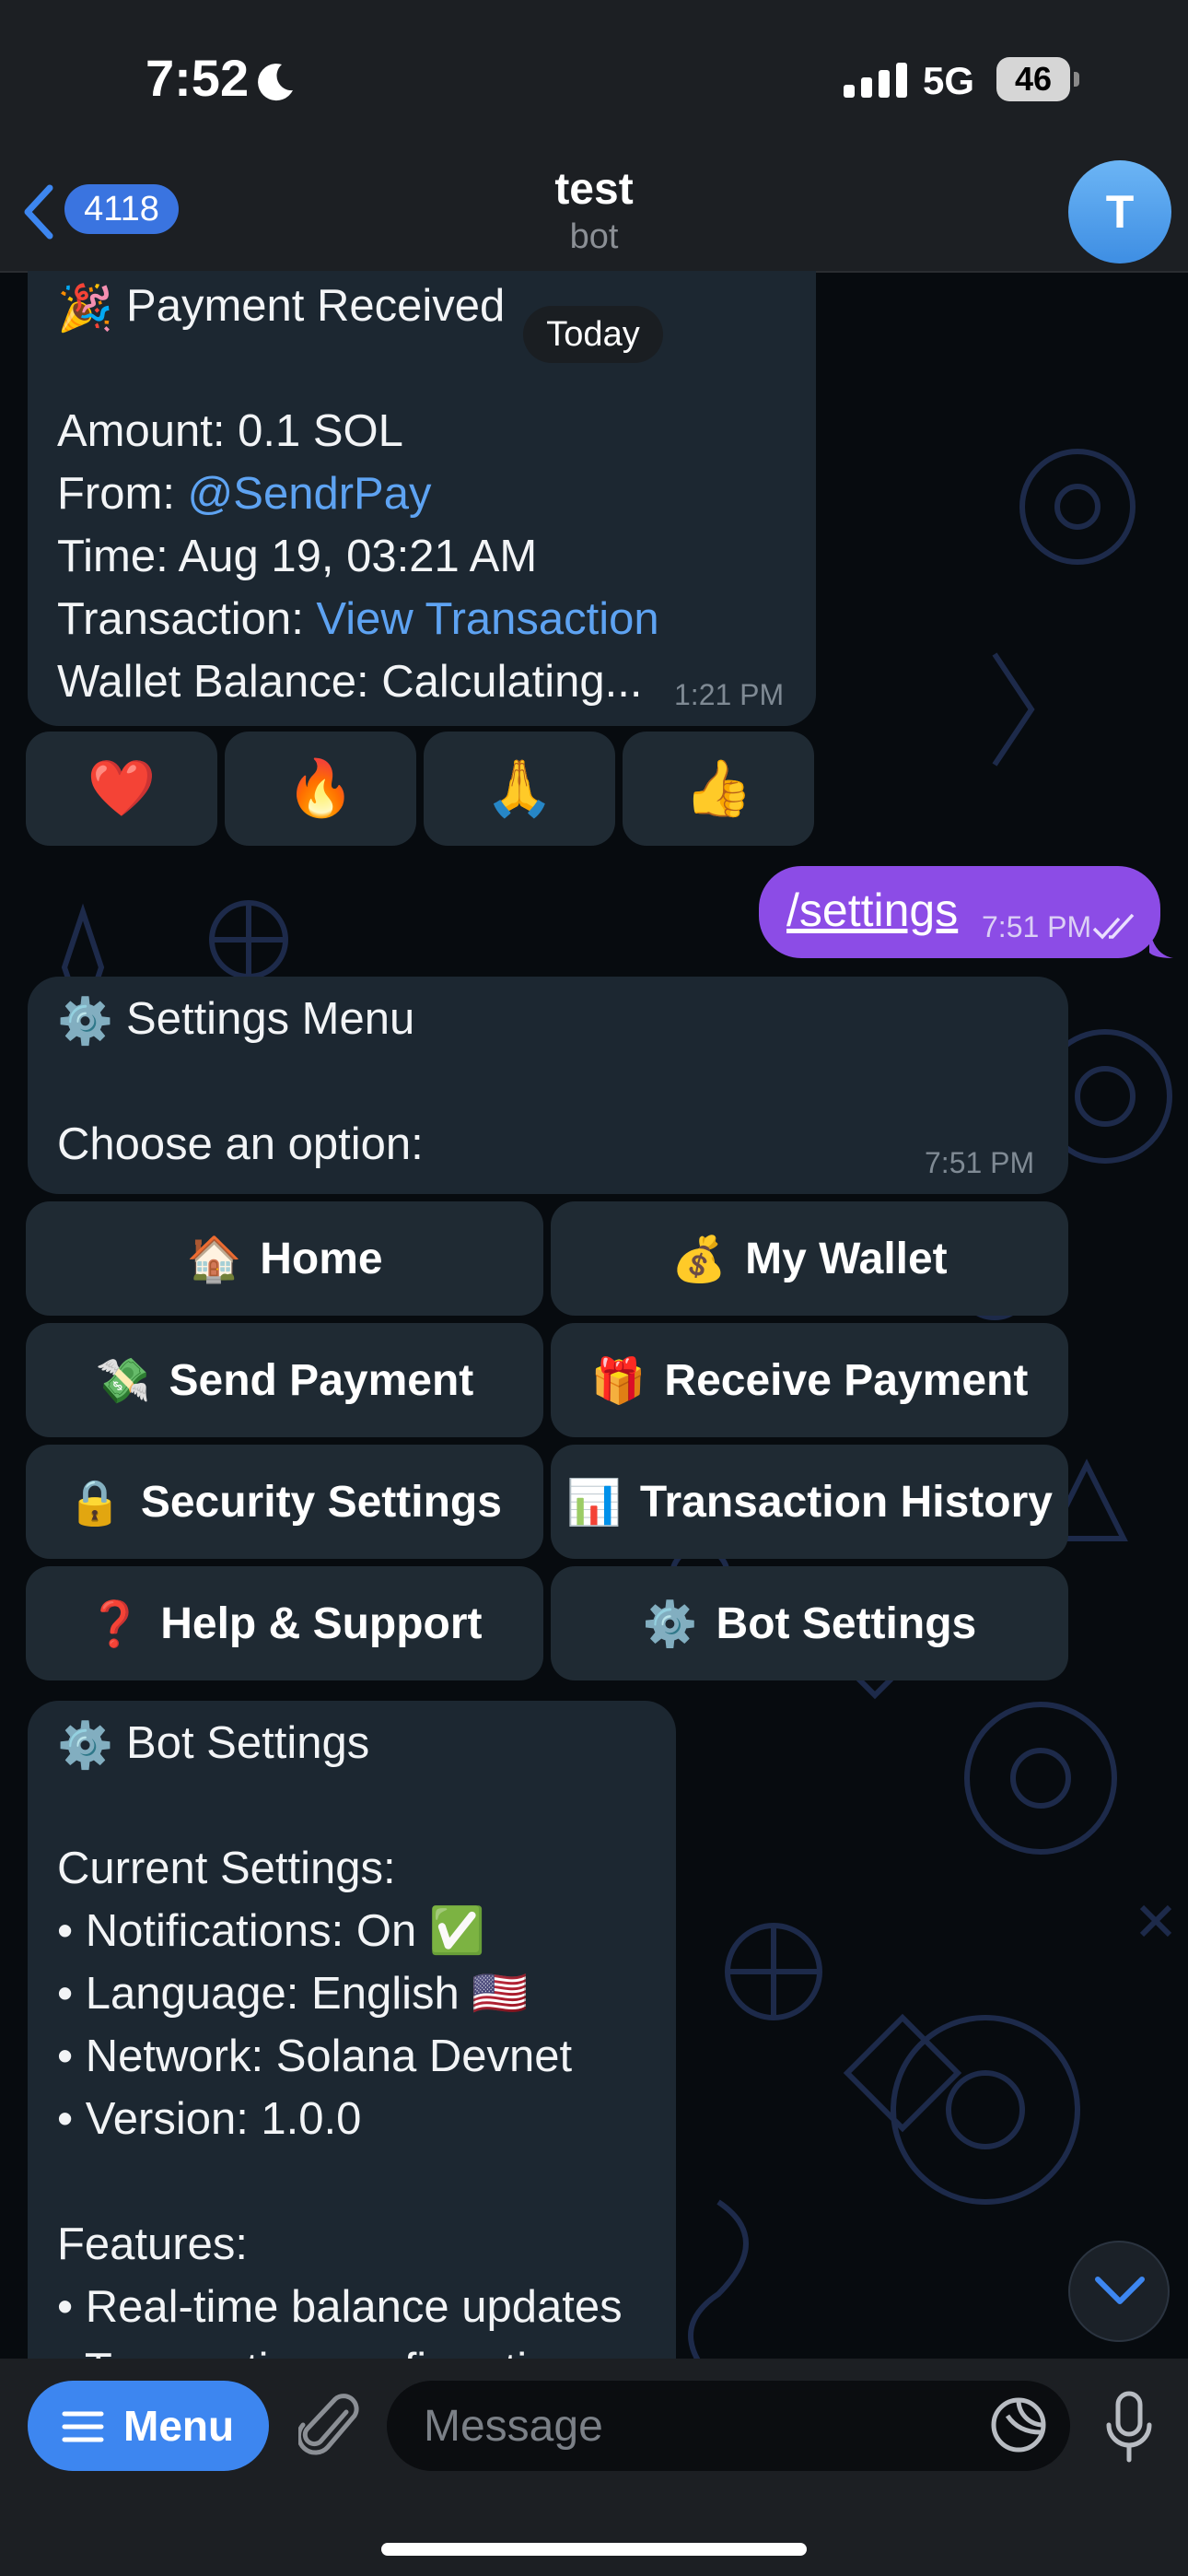 This screenshot has height=2576, width=1188. What do you see at coordinates (594, 189) in the screenshot?
I see `chat-title: test` at bounding box center [594, 189].